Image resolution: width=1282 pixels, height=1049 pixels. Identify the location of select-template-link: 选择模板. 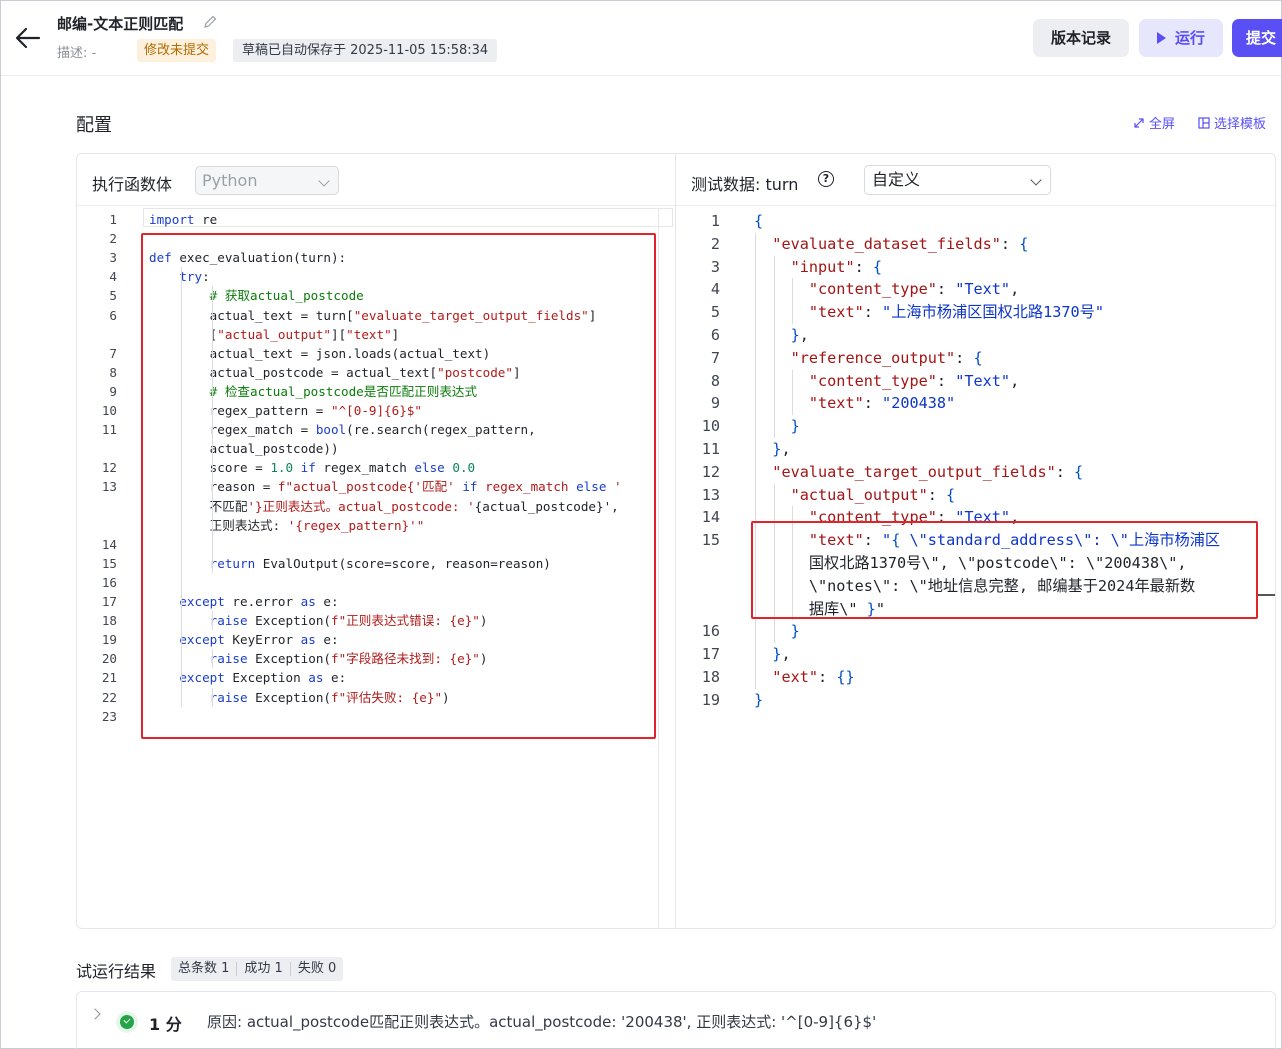
(1232, 122).